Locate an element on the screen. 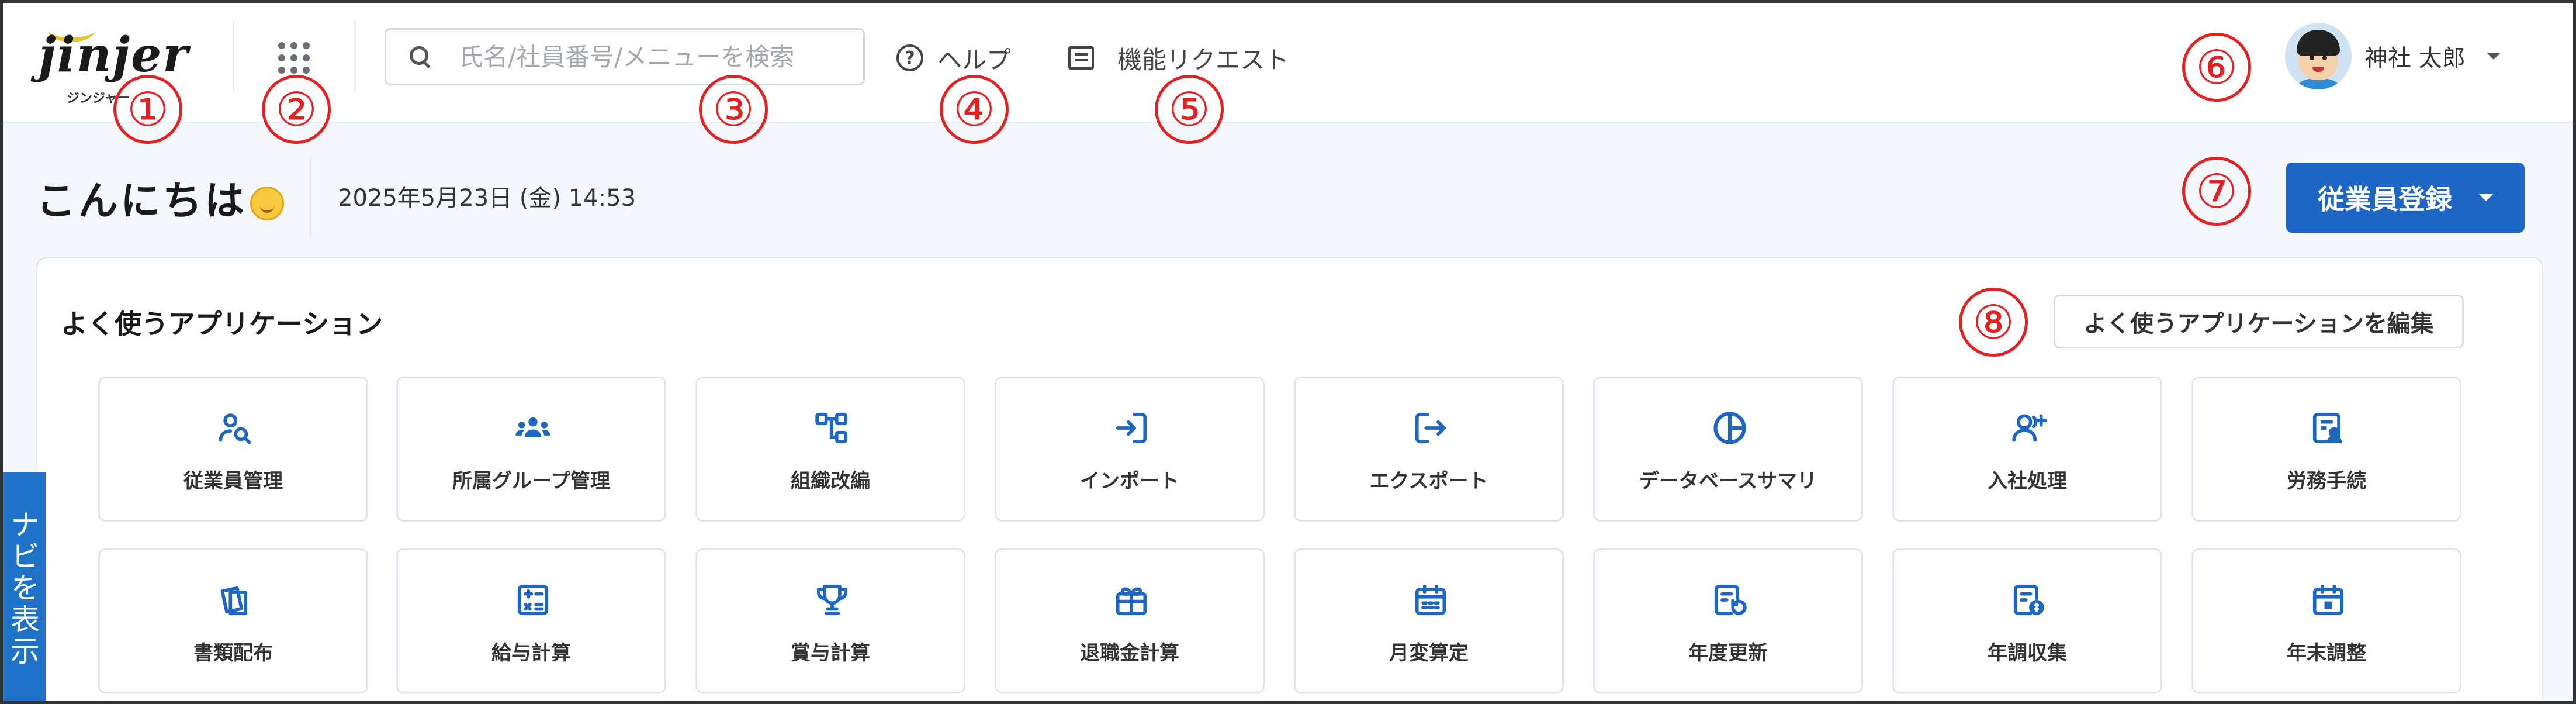 The width and height of the screenshot is (2576, 704). app-tile-labor-procedures: 労務手続 is located at coordinates (2326, 450).